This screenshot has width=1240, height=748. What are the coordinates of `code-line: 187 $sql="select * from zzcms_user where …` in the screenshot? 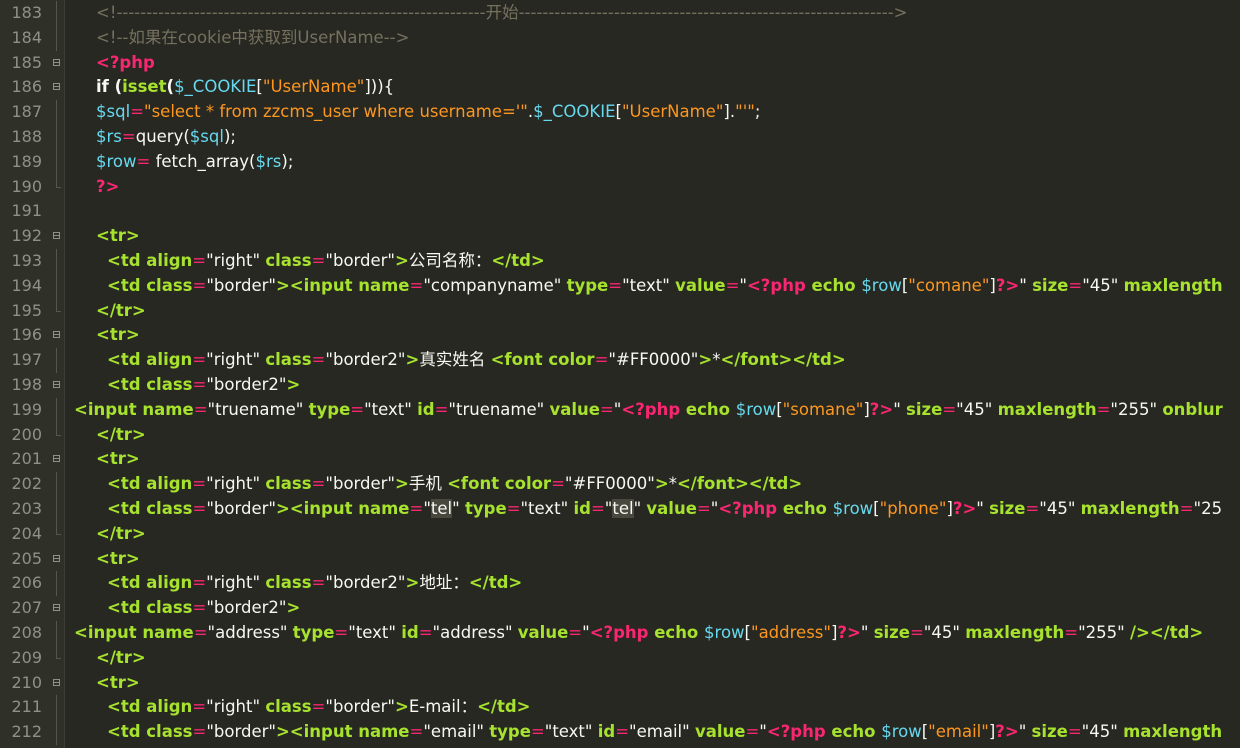 It's located at (620, 112).